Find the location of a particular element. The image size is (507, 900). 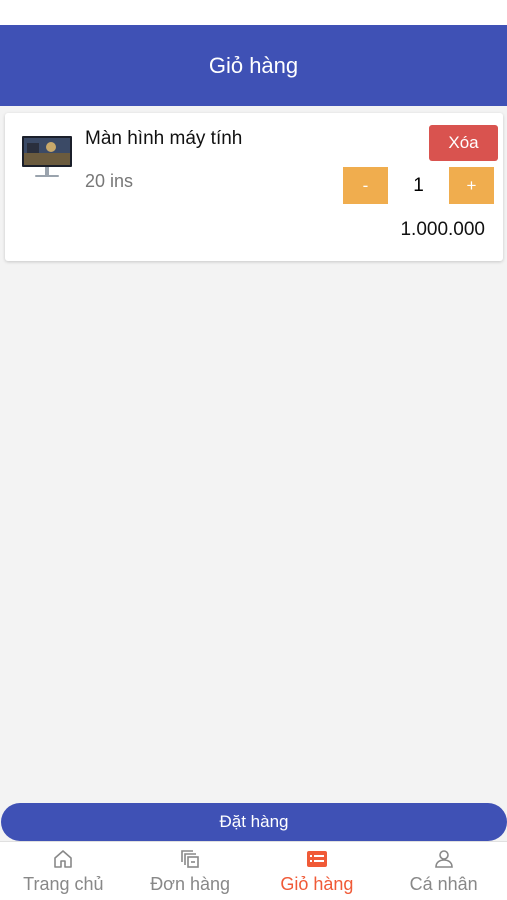

tab-orders-label: Đơn hàng is located at coordinates (190, 884).